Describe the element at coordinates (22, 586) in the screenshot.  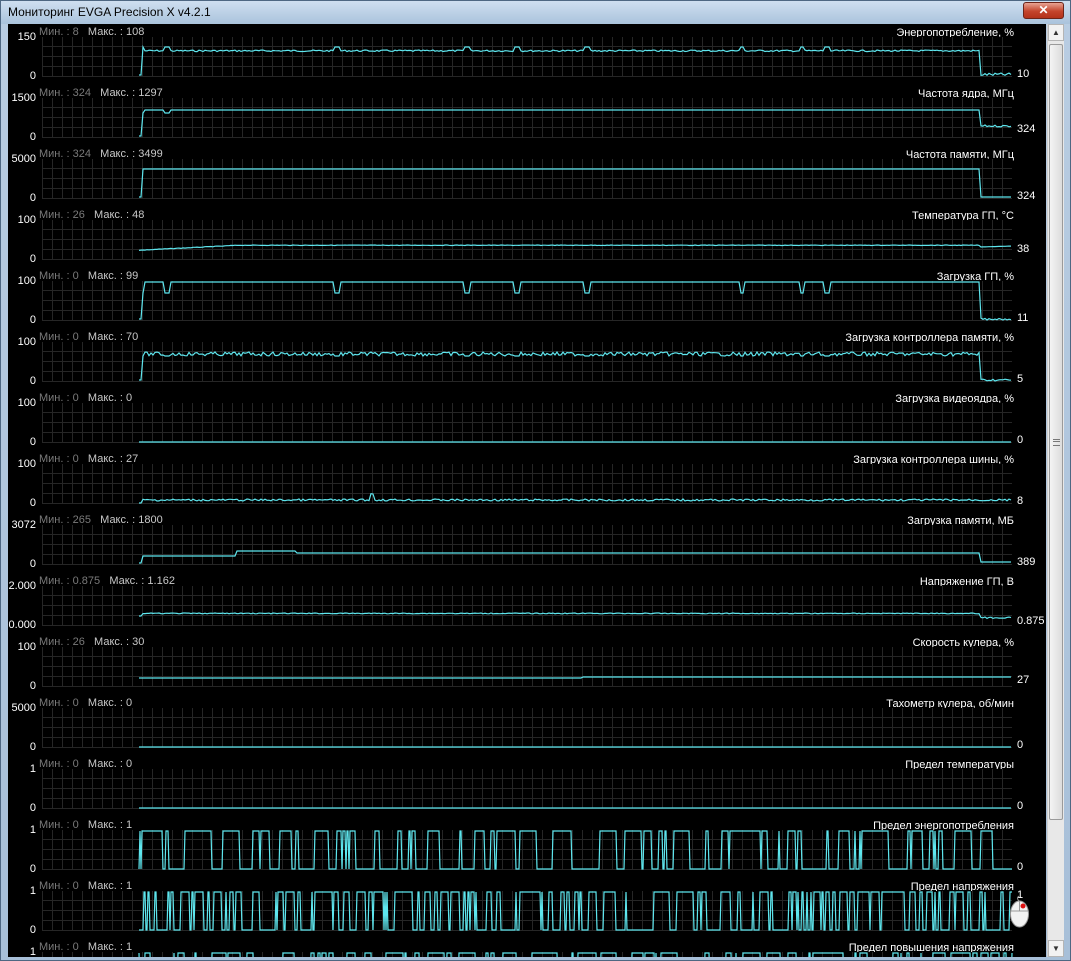
I see `y-max-tick: 2.000` at that location.